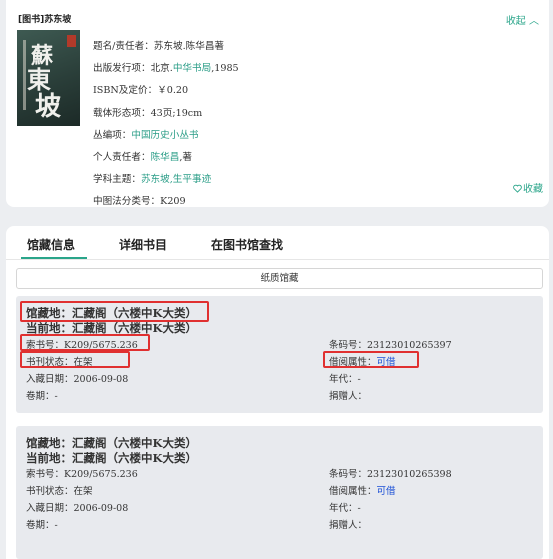  I want to click on record-type-title: [图书]苏东坡, so click(45, 20).